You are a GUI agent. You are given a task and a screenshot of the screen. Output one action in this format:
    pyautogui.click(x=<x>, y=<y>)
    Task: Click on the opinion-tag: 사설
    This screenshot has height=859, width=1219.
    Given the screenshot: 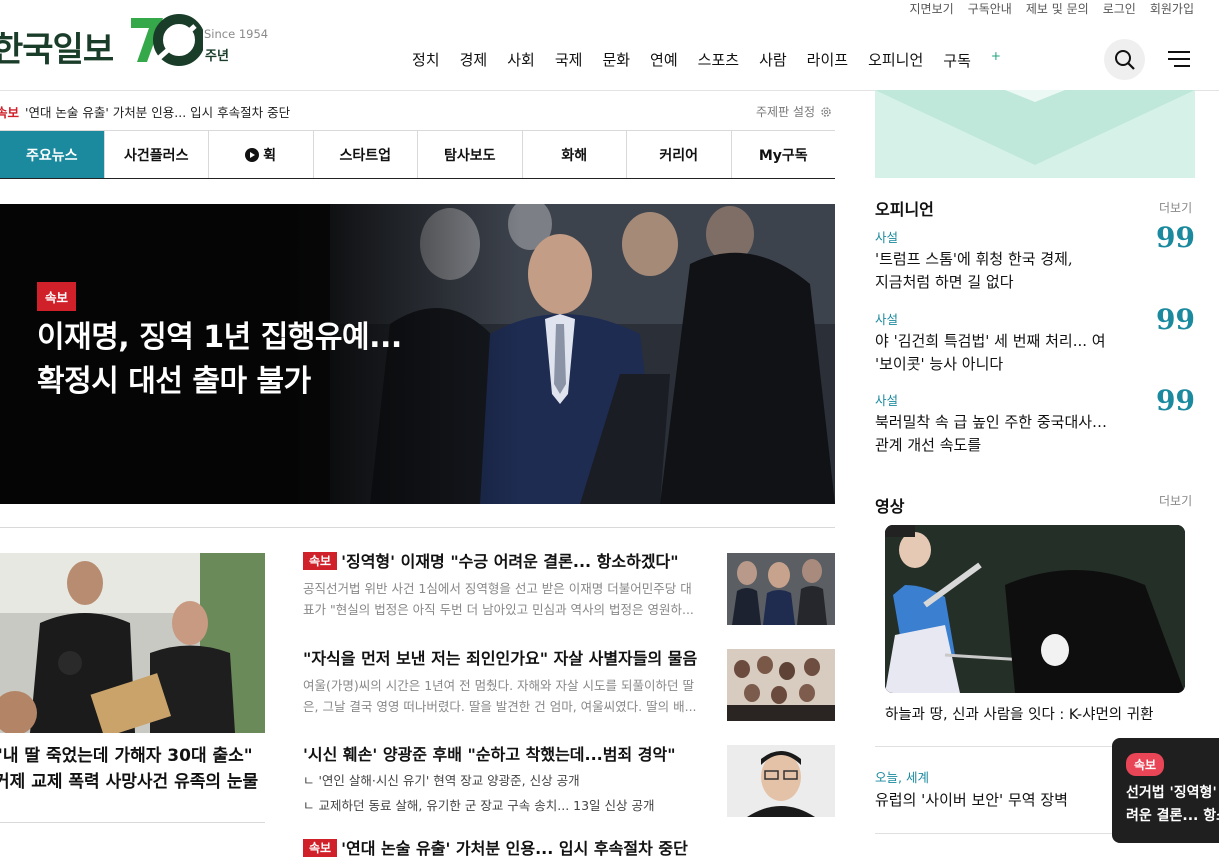 What is the action you would take?
    pyautogui.click(x=887, y=237)
    